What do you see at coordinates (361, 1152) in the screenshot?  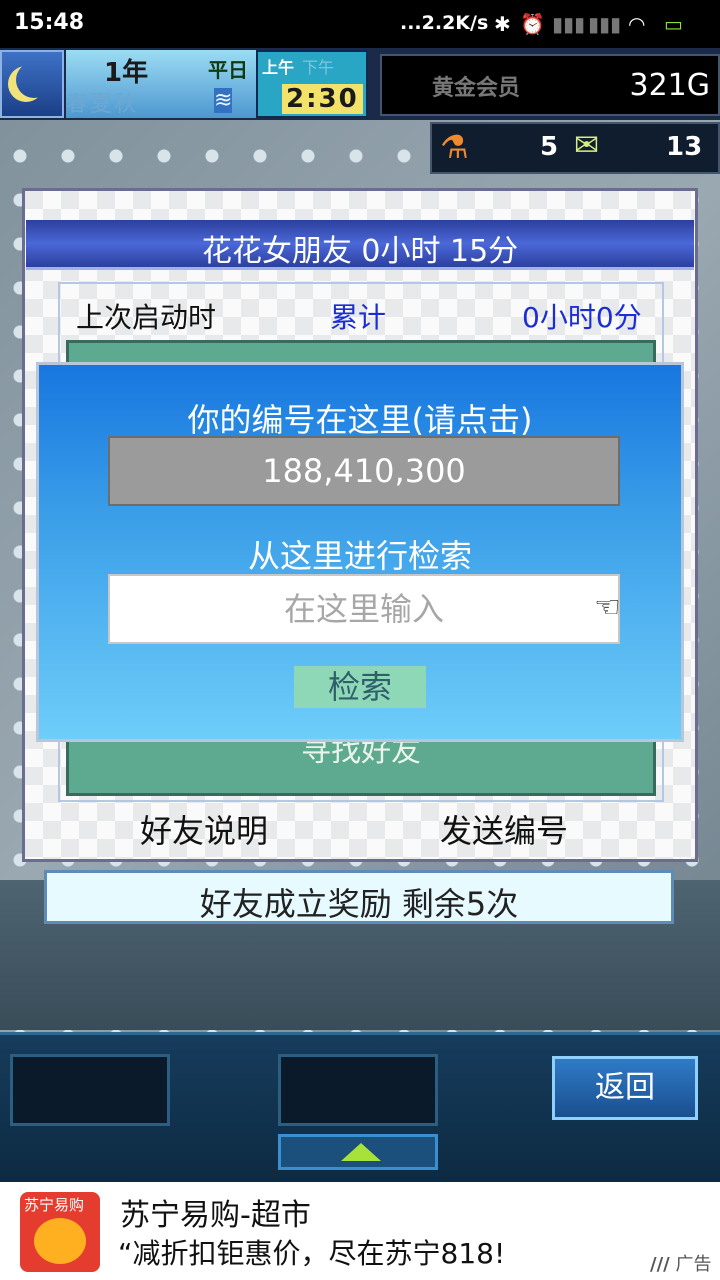 I see `up-arrow-icon` at bounding box center [361, 1152].